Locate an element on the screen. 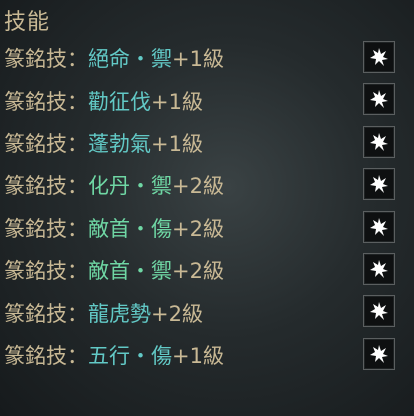 This screenshot has width=414, height=416. skill-name: 五行・傷 is located at coordinates (130, 355).